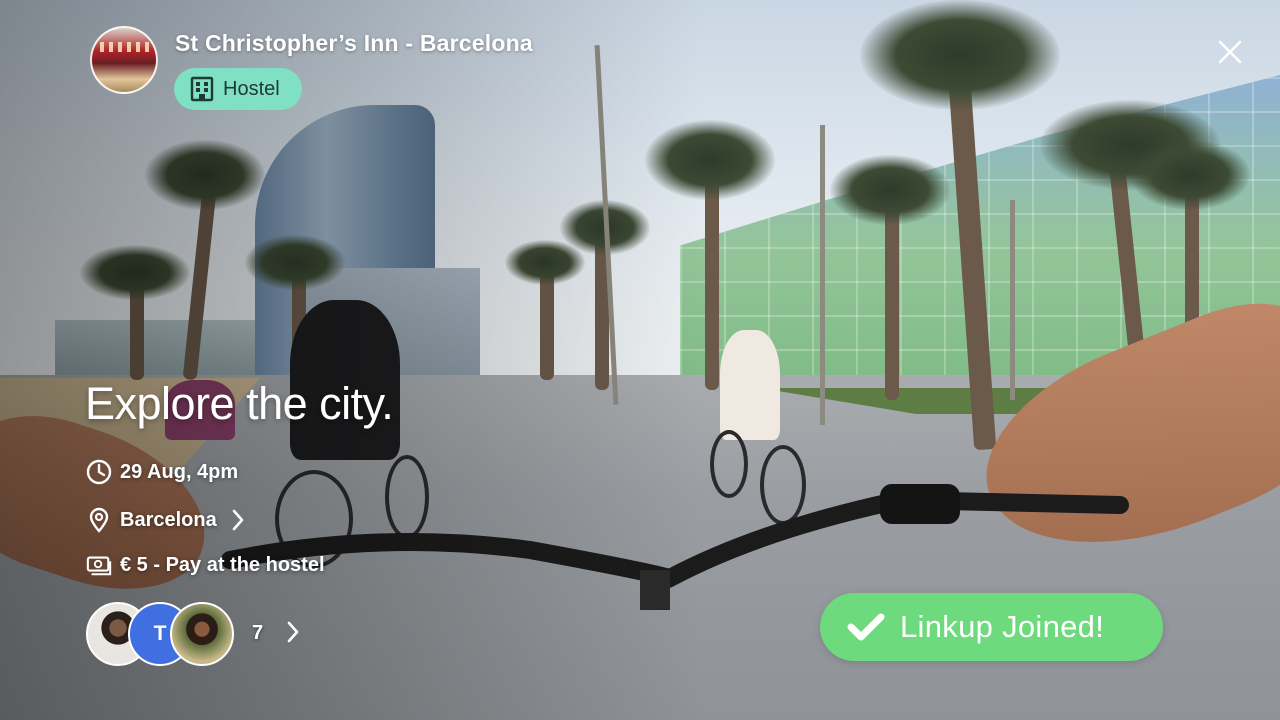 The height and width of the screenshot is (720, 1280). Describe the element at coordinates (258, 633) in the screenshot. I see `attendee-more-count: 7` at that location.